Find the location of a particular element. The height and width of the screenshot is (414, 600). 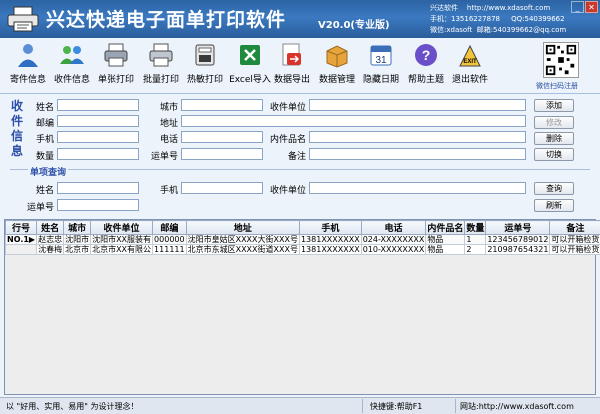

toolbar-exit: EXIT 退出软件 is located at coordinates (470, 63).